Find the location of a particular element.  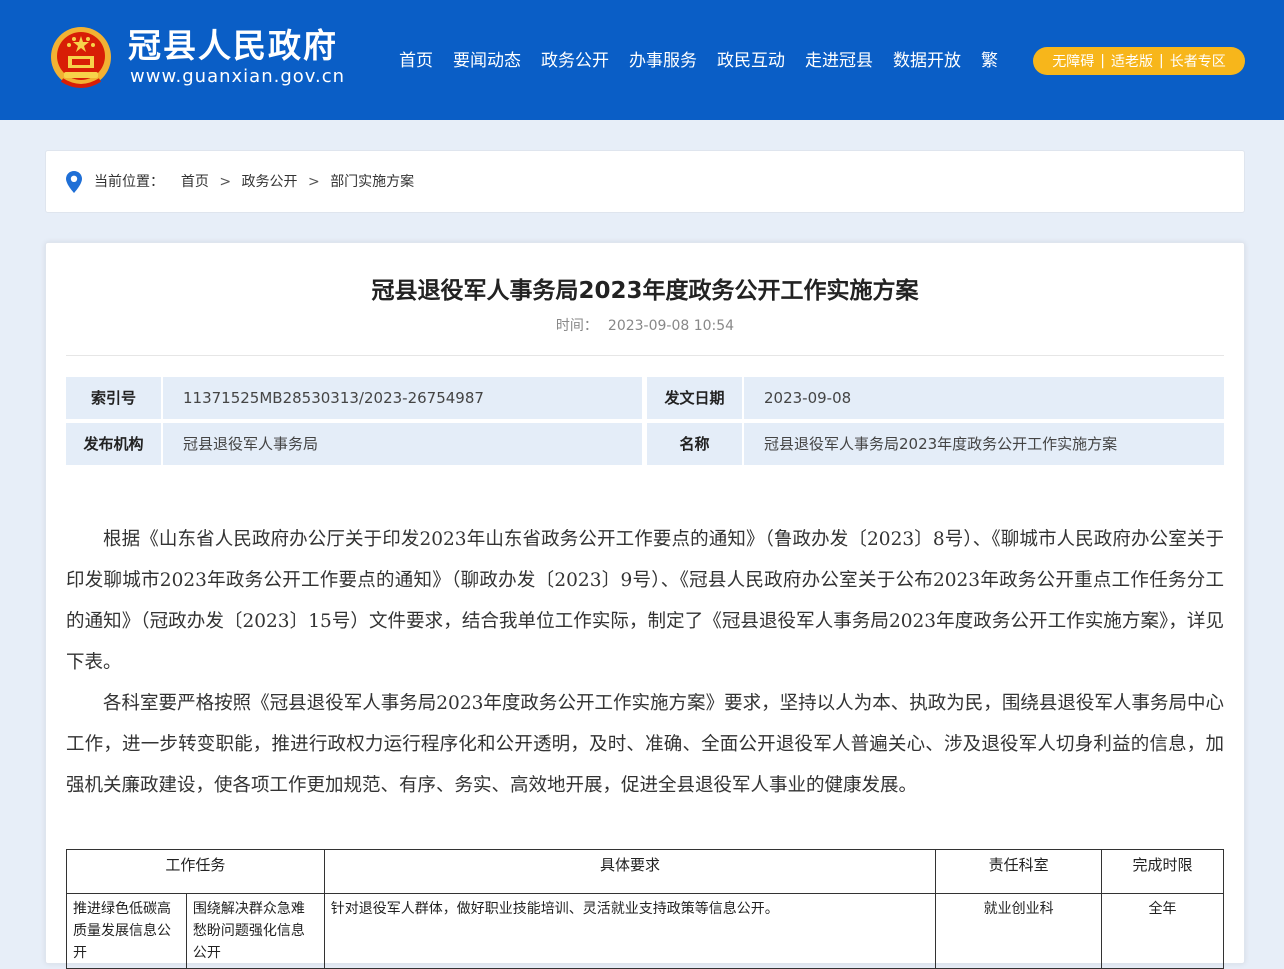

nav-item-gov-affairs: 政务公开 is located at coordinates (575, 61).